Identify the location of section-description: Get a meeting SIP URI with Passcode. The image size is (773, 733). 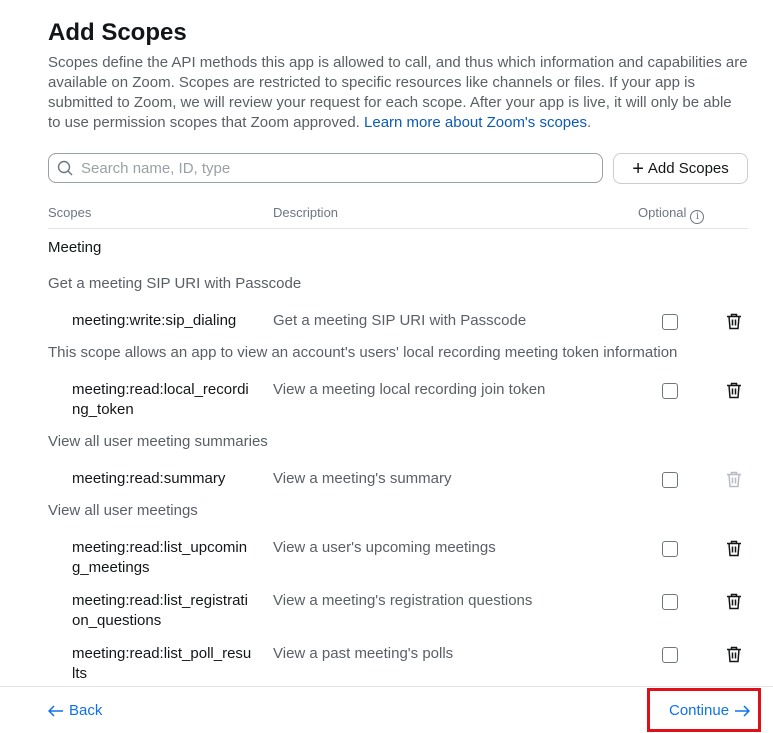
(175, 283).